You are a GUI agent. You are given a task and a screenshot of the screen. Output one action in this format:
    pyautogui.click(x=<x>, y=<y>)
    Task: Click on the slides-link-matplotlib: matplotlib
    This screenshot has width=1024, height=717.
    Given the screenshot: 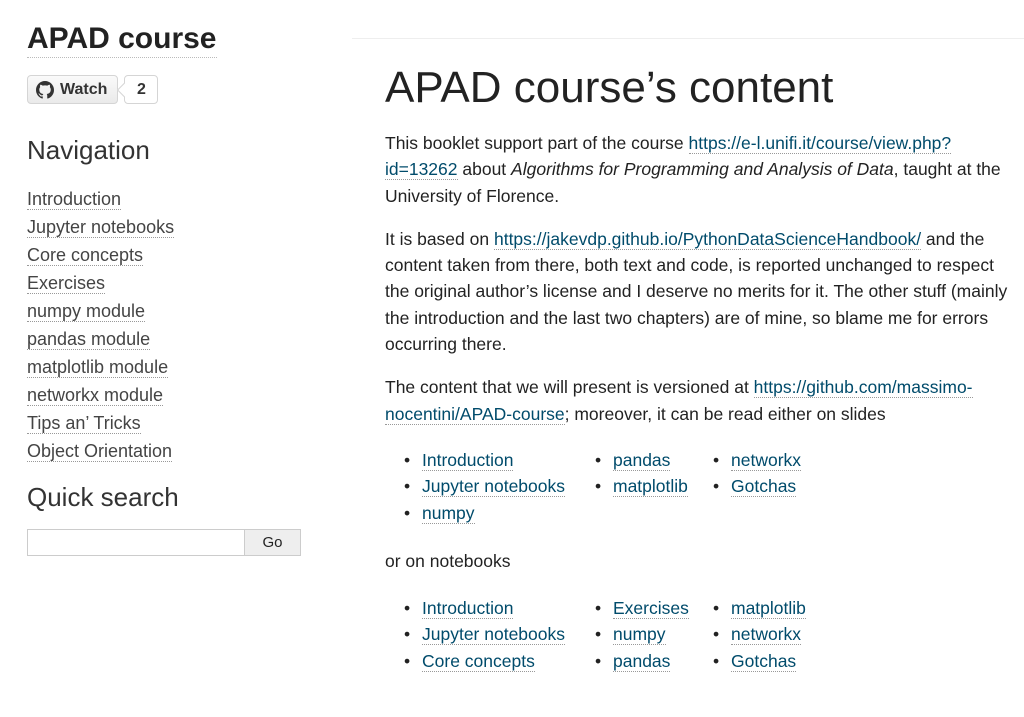 What is the action you would take?
    pyautogui.click(x=650, y=487)
    